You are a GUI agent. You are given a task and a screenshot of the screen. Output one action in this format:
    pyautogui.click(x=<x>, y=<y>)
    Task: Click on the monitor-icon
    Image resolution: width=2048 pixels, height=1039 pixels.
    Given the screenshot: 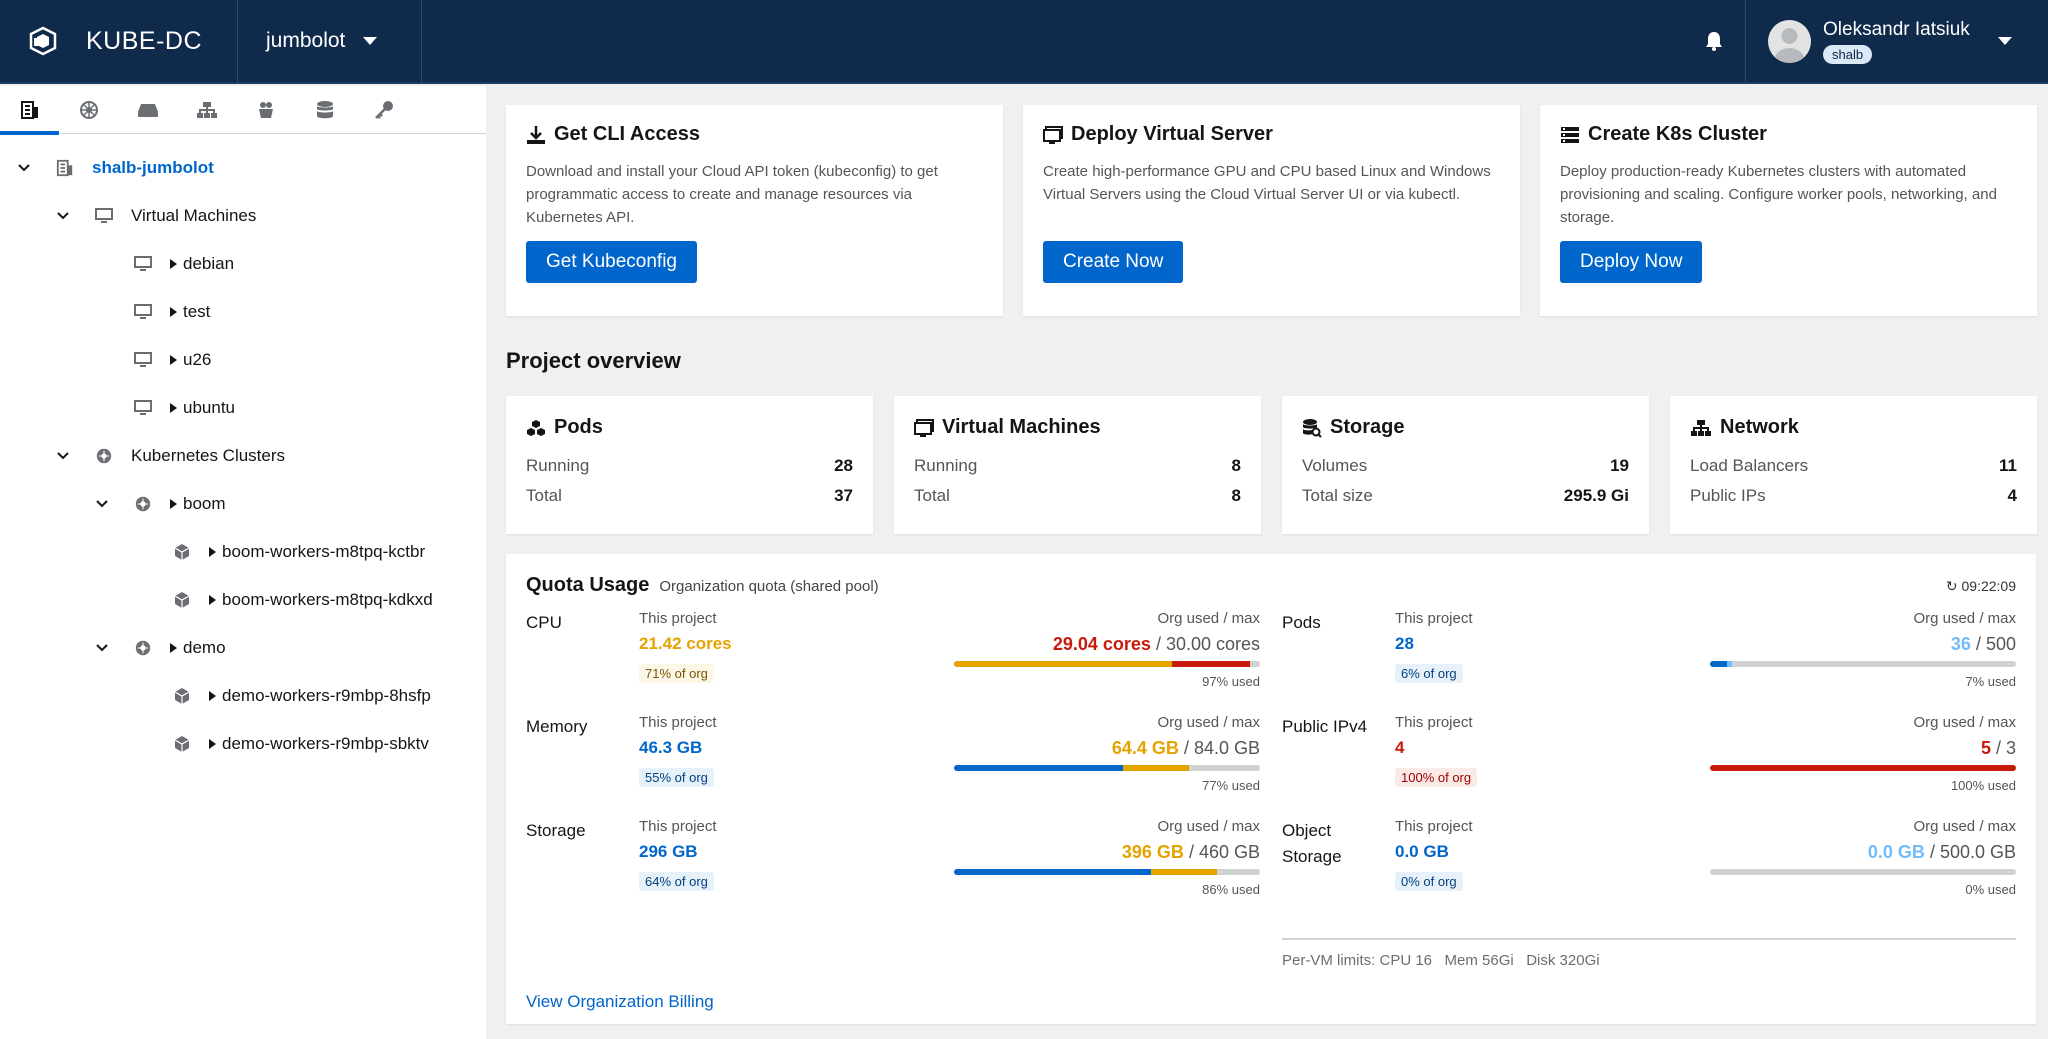 What is the action you would take?
    pyautogui.click(x=104, y=216)
    